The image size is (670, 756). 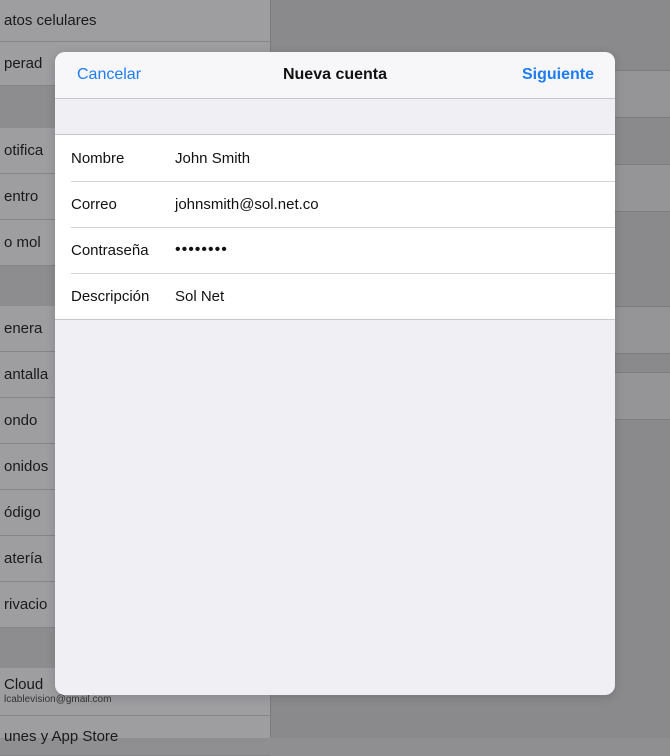 What do you see at coordinates (395, 158) in the screenshot?
I see `name-field: John Smith` at bounding box center [395, 158].